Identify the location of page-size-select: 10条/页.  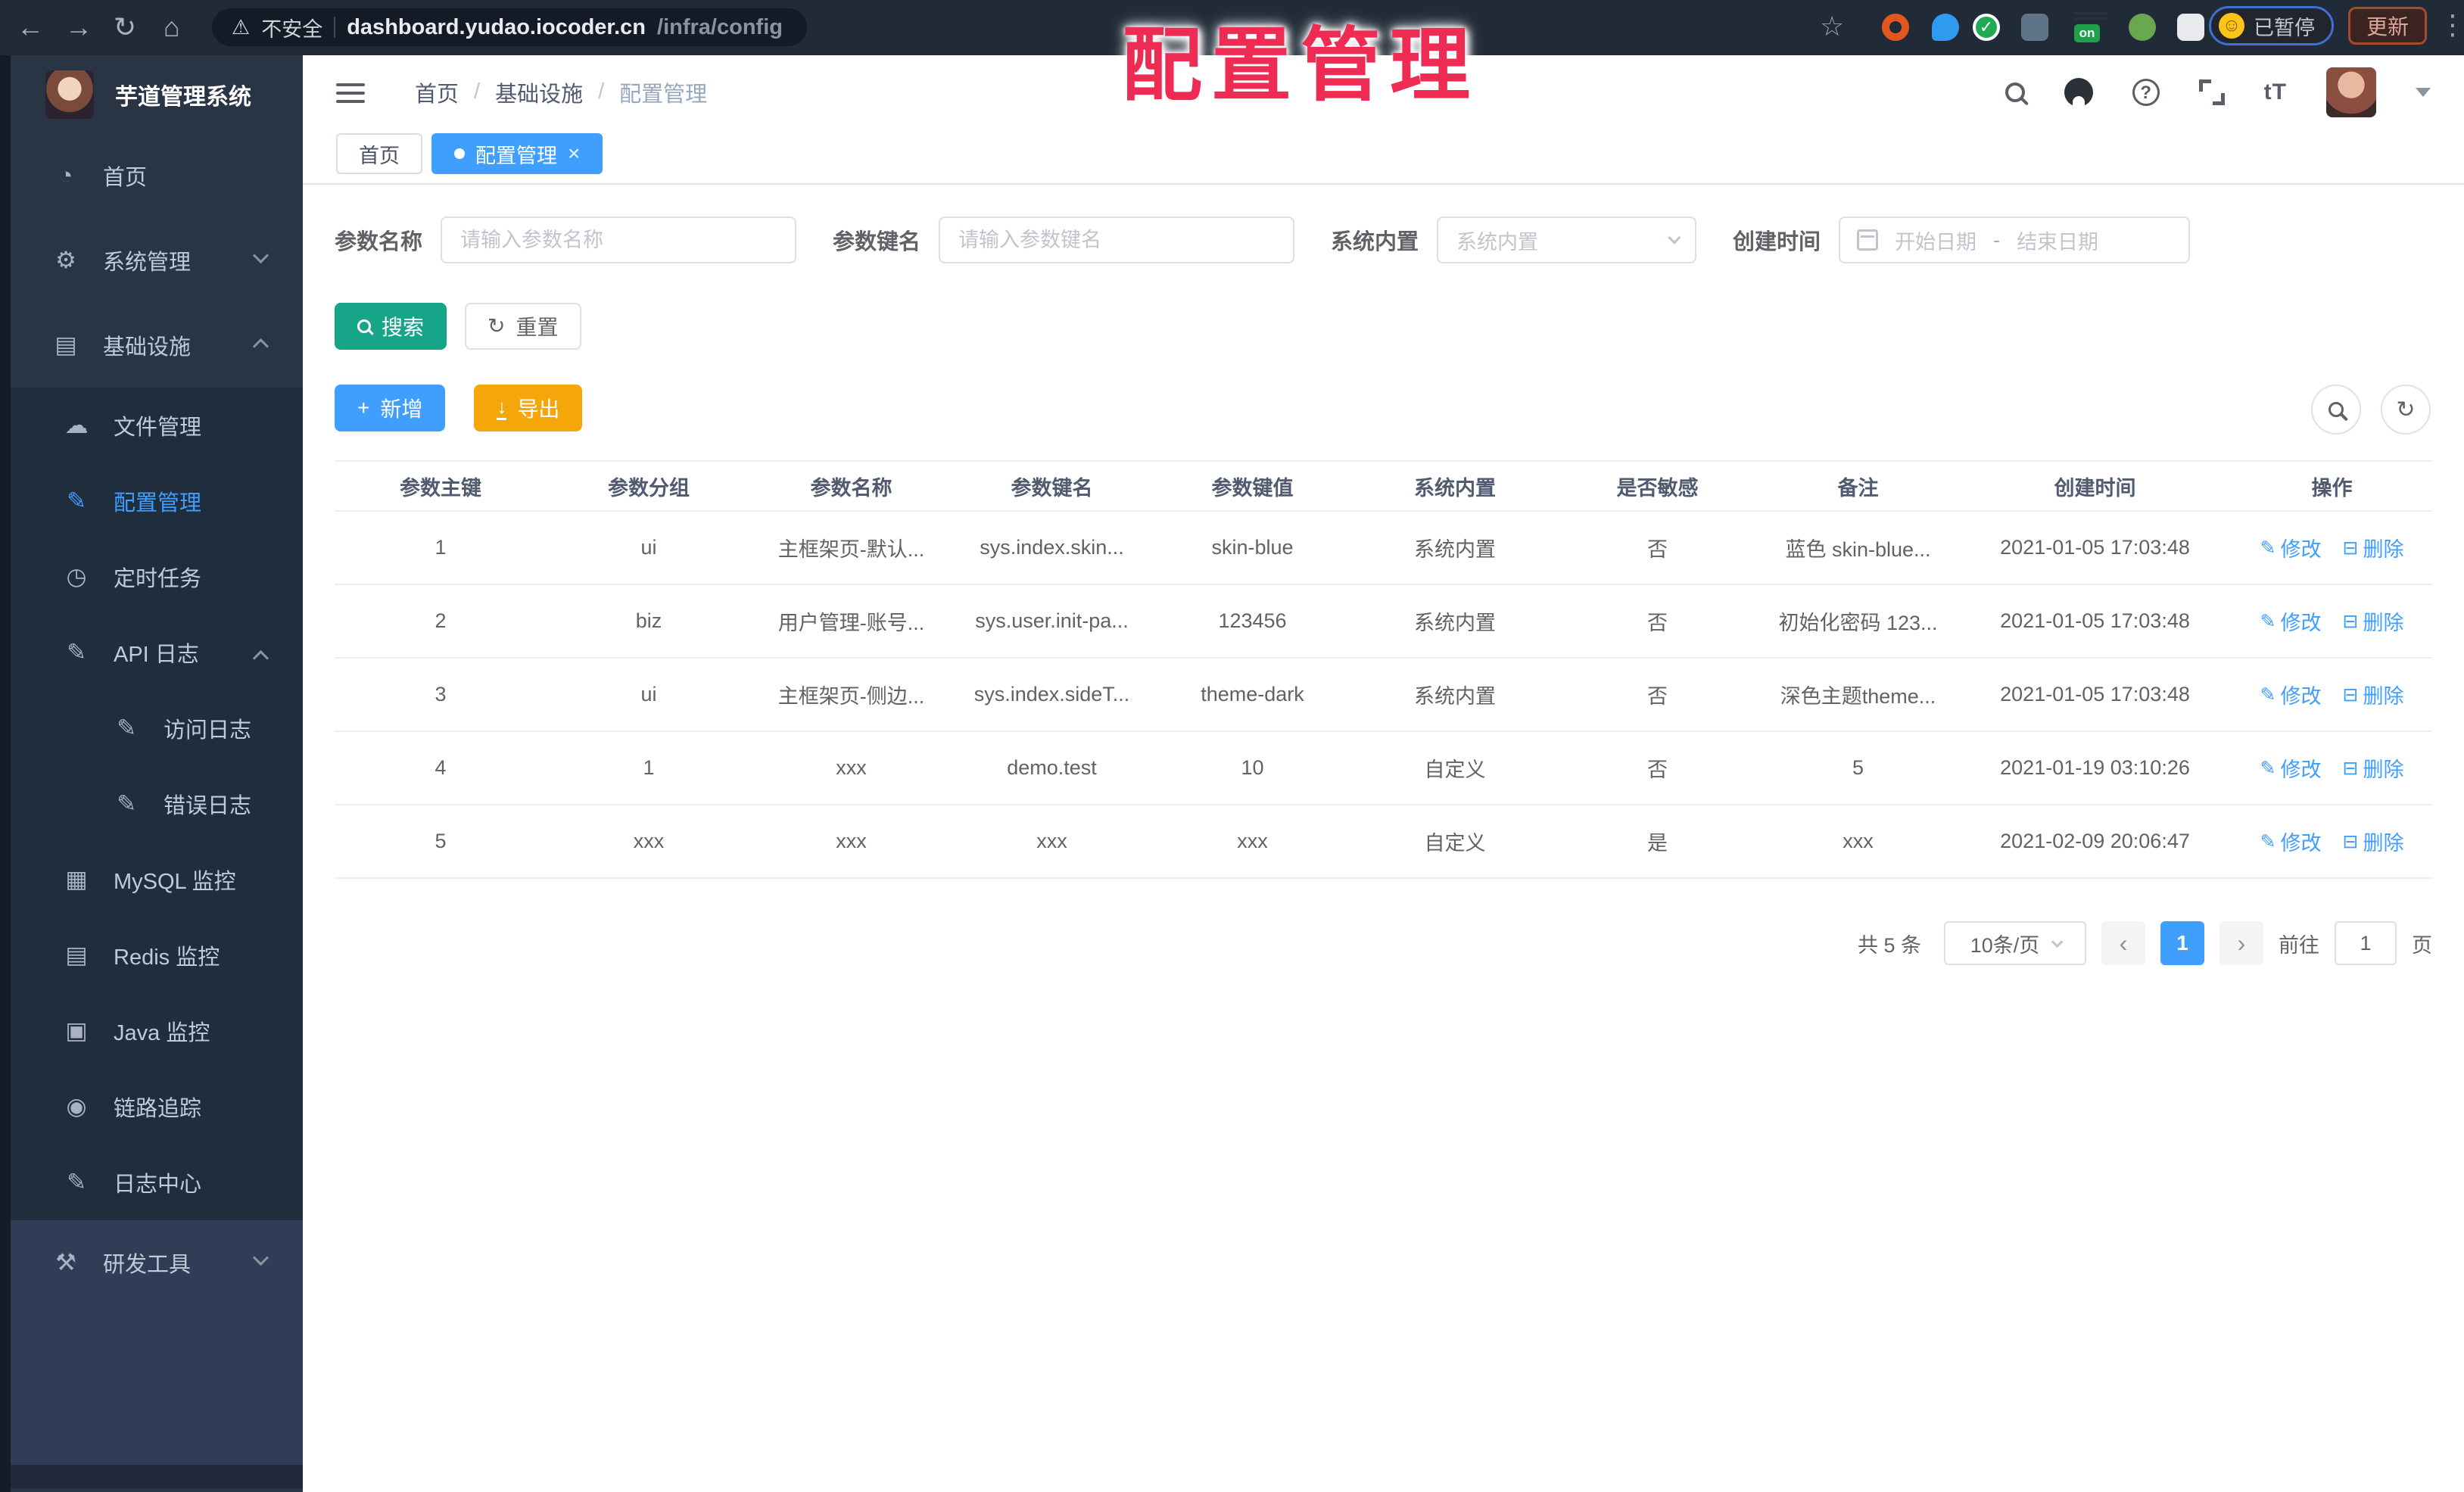
(2015, 943).